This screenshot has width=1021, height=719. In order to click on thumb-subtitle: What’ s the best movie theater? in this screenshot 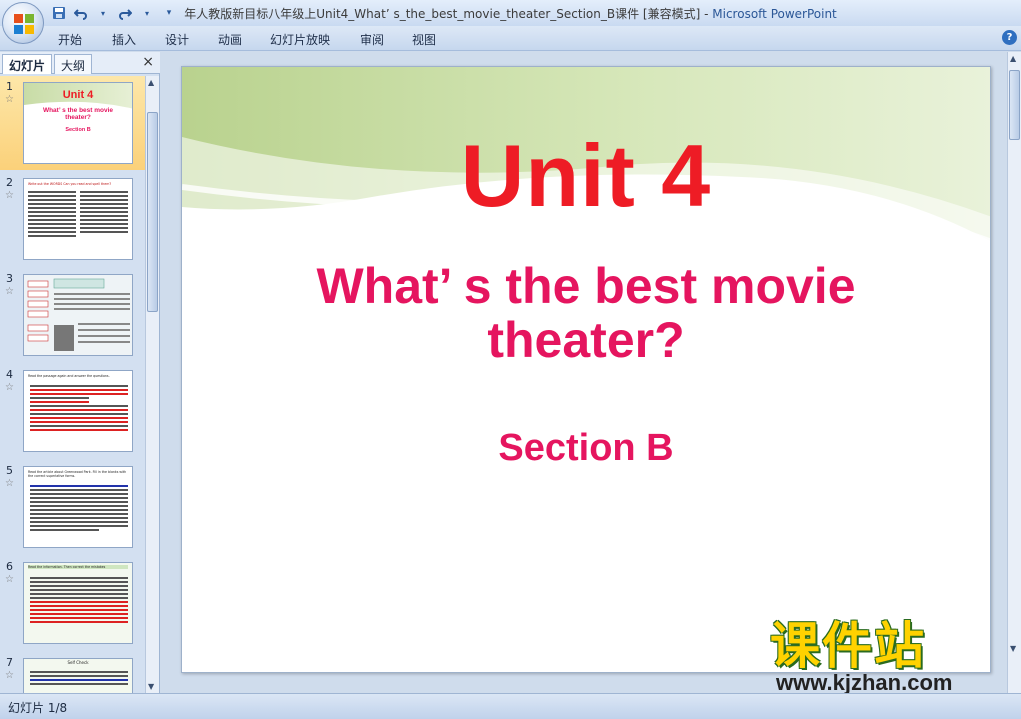, I will do `click(78, 114)`.